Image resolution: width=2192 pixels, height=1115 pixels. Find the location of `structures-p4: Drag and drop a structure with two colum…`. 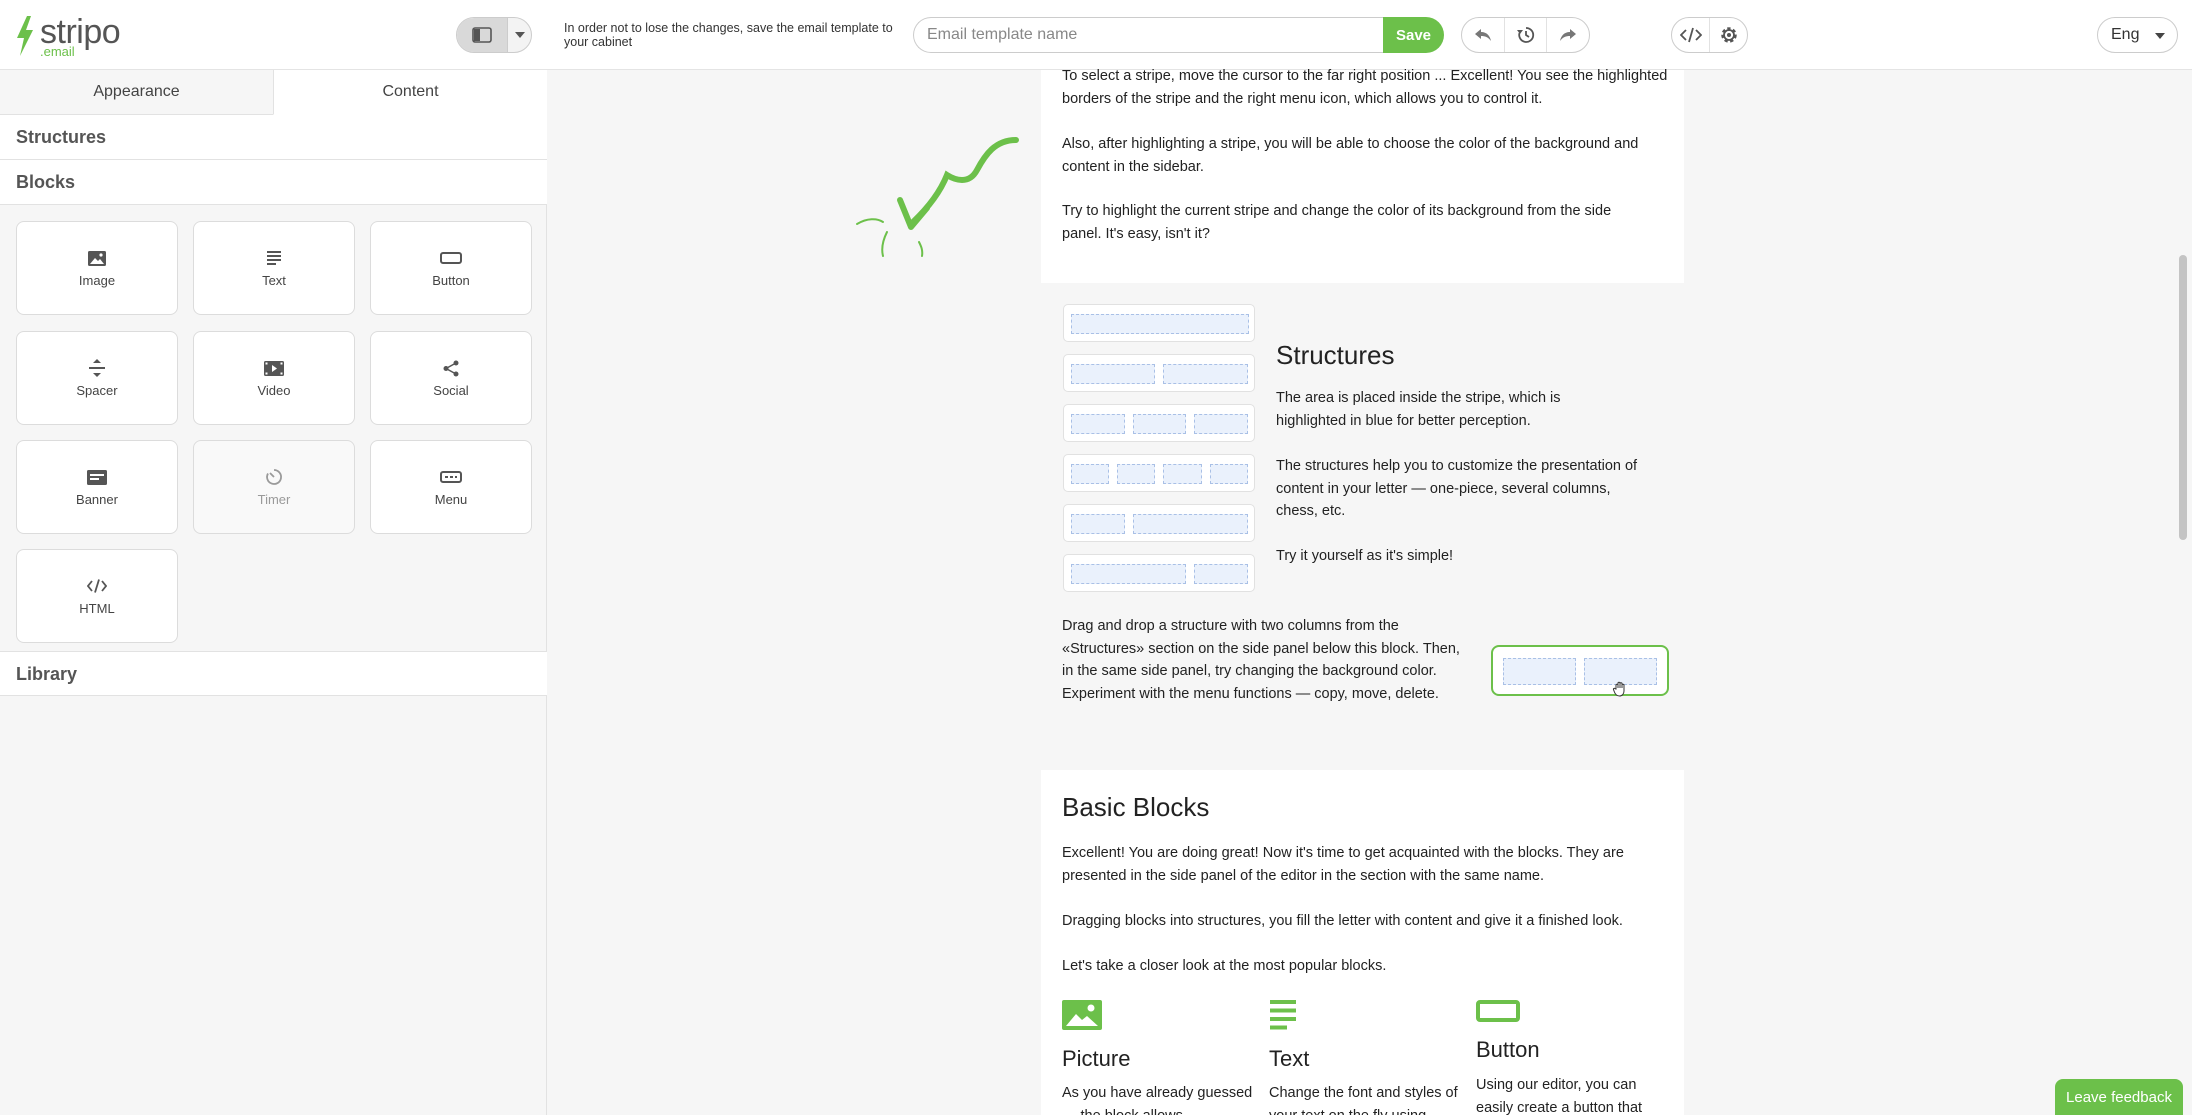

structures-p4: Drag and drop a structure with two colum… is located at coordinates (1261, 660).